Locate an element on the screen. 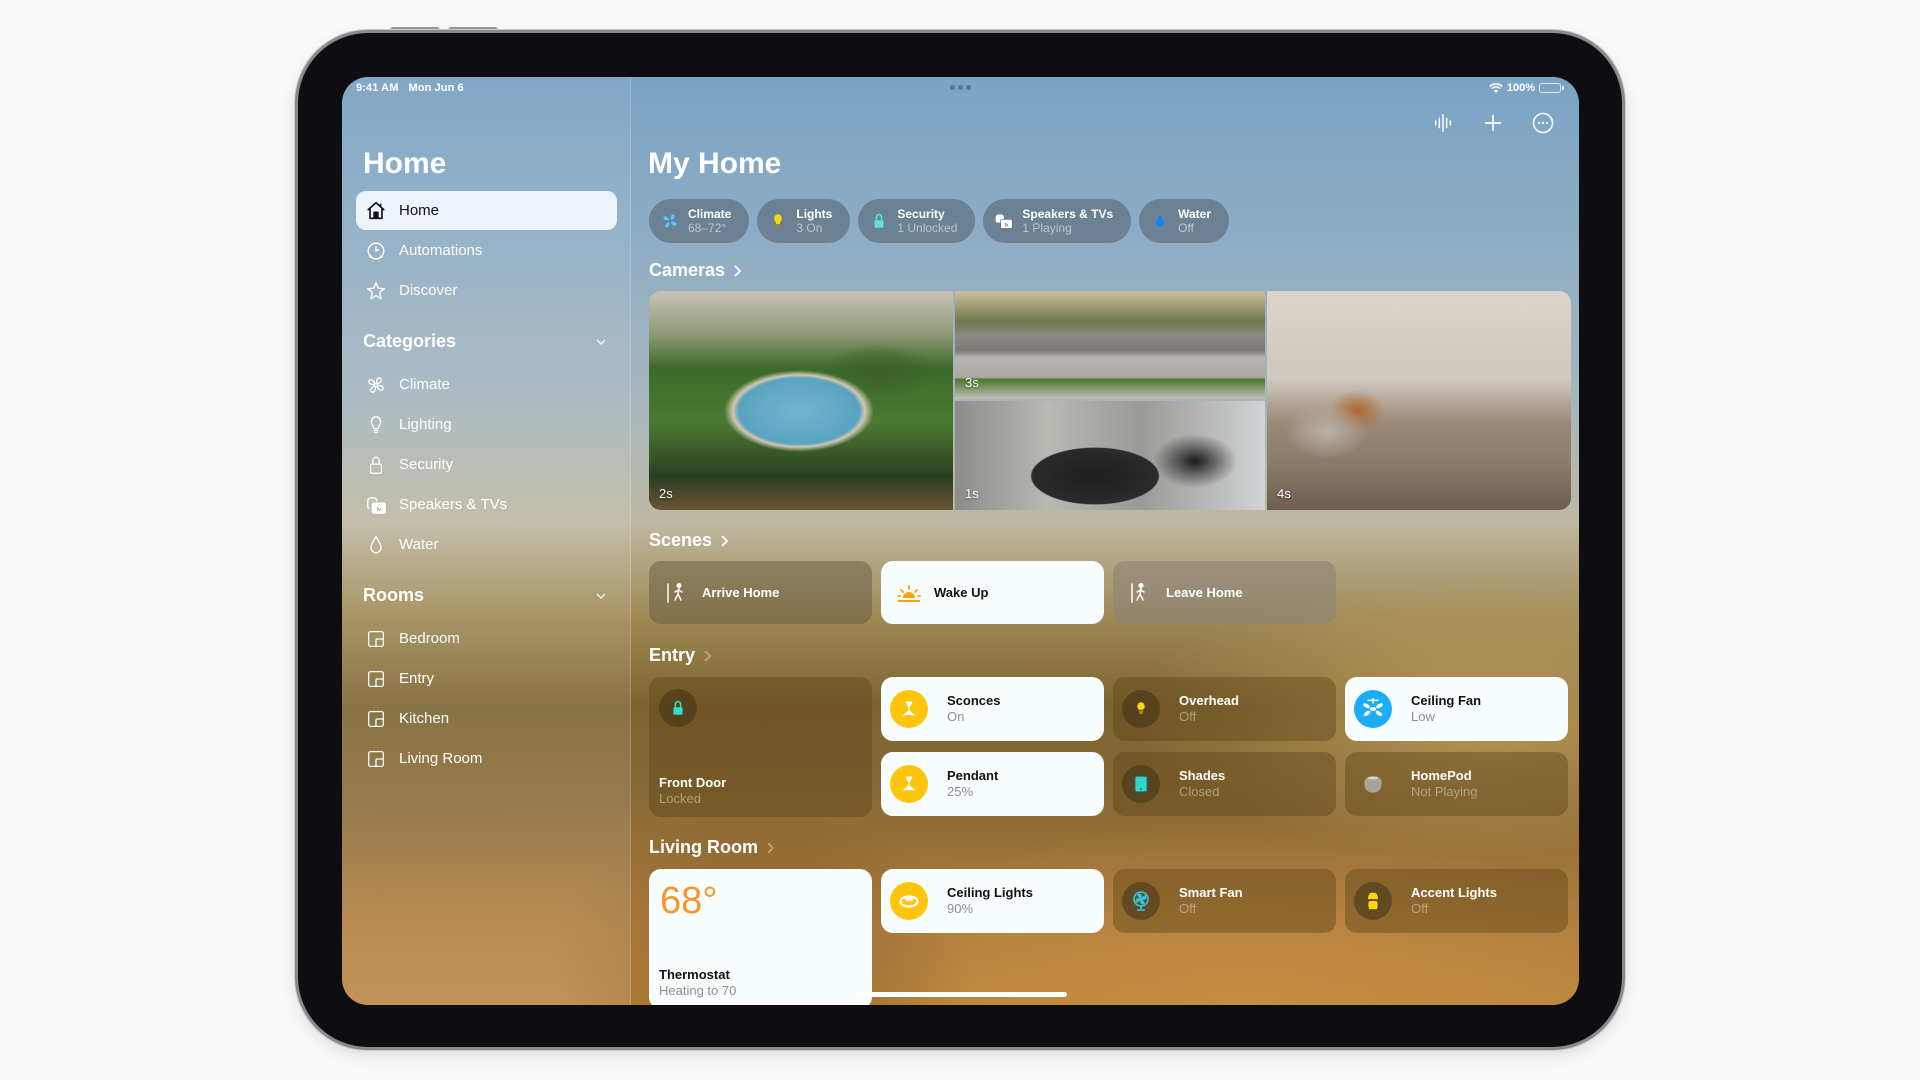 This screenshot has width=1920, height=1080. camera-grid: 2s 3s 1s 4s is located at coordinates (1110, 400).